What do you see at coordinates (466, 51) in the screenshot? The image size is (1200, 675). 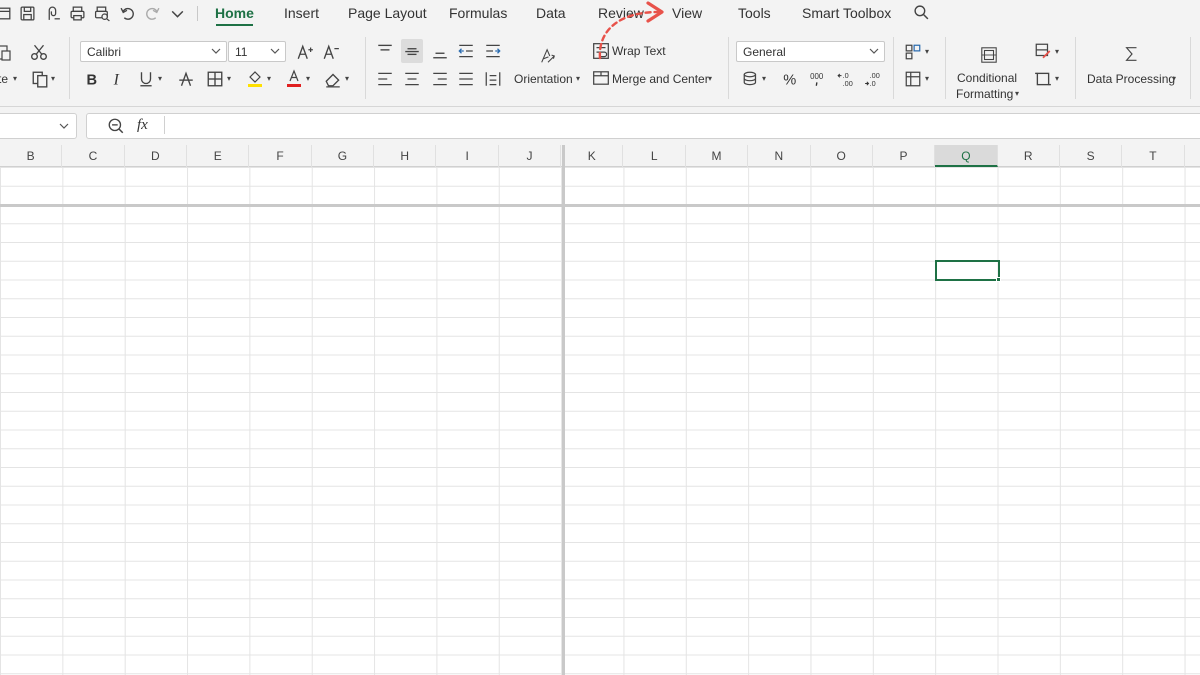 I see `decrease-indent-icon` at bounding box center [466, 51].